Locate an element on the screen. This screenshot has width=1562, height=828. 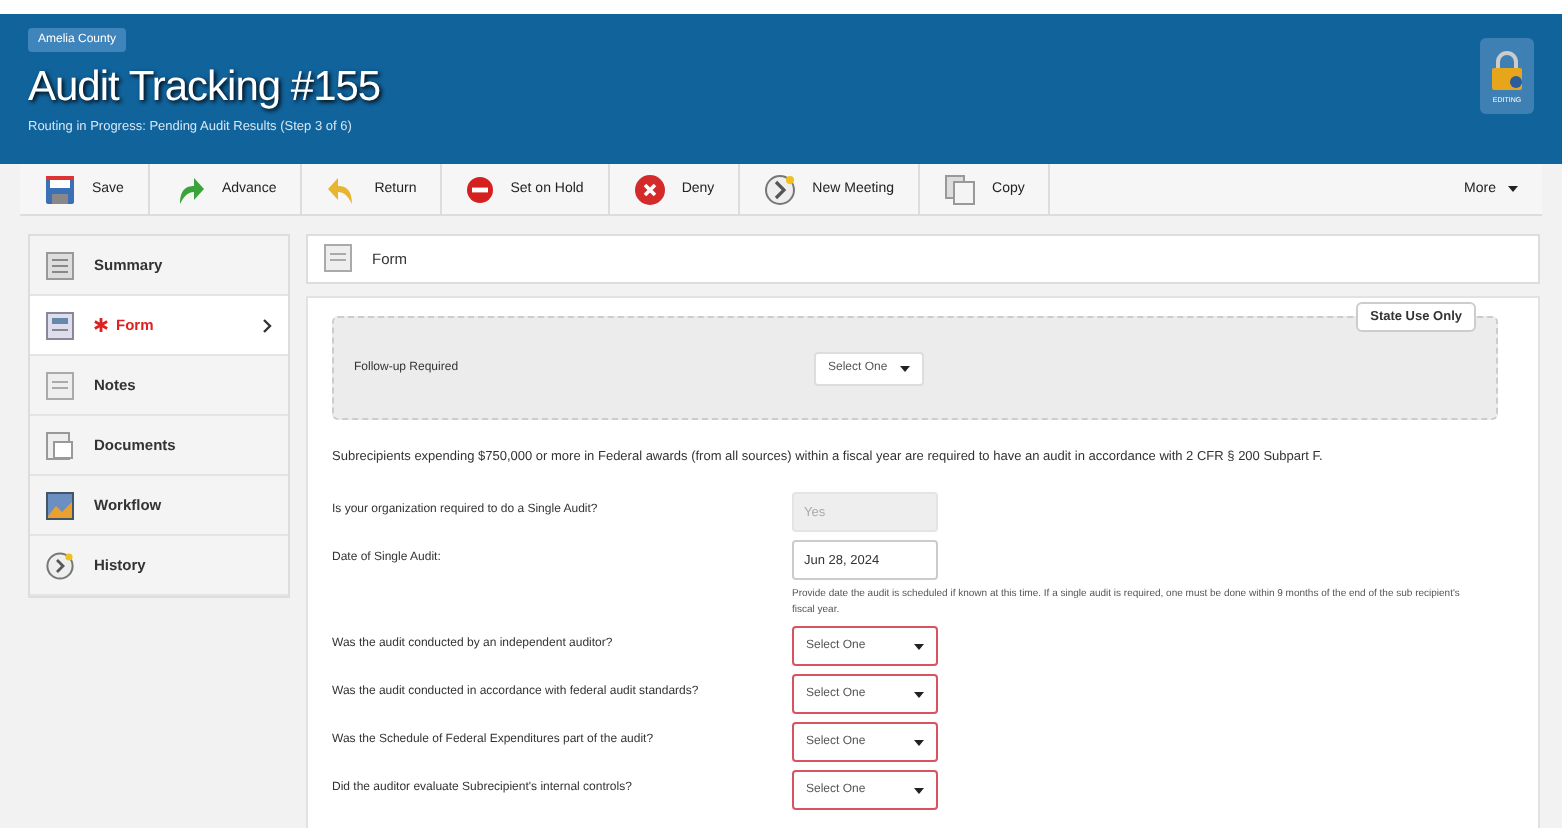
page-title: Audit Tracking #155 is located at coordinates (204, 88).